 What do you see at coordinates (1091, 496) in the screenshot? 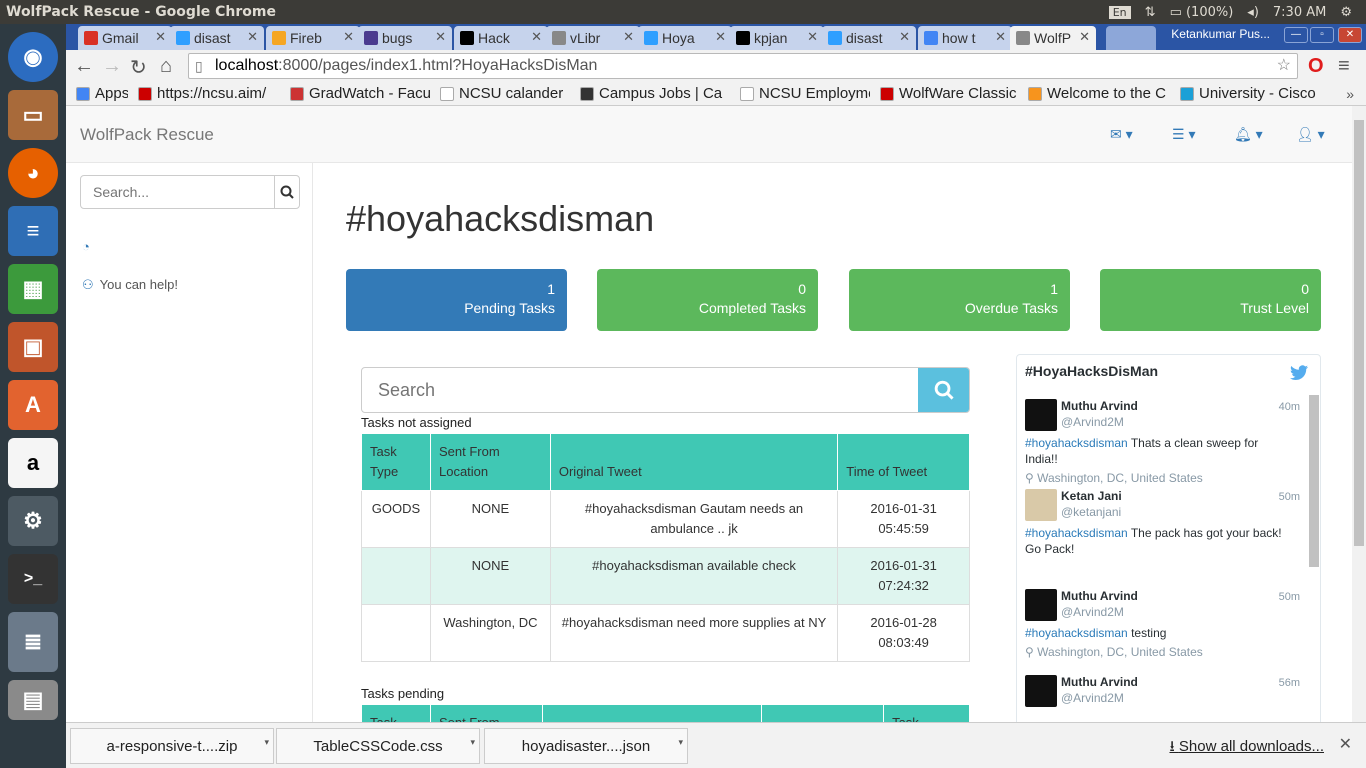
I see `tweet-author-name: Ketan Jani` at bounding box center [1091, 496].